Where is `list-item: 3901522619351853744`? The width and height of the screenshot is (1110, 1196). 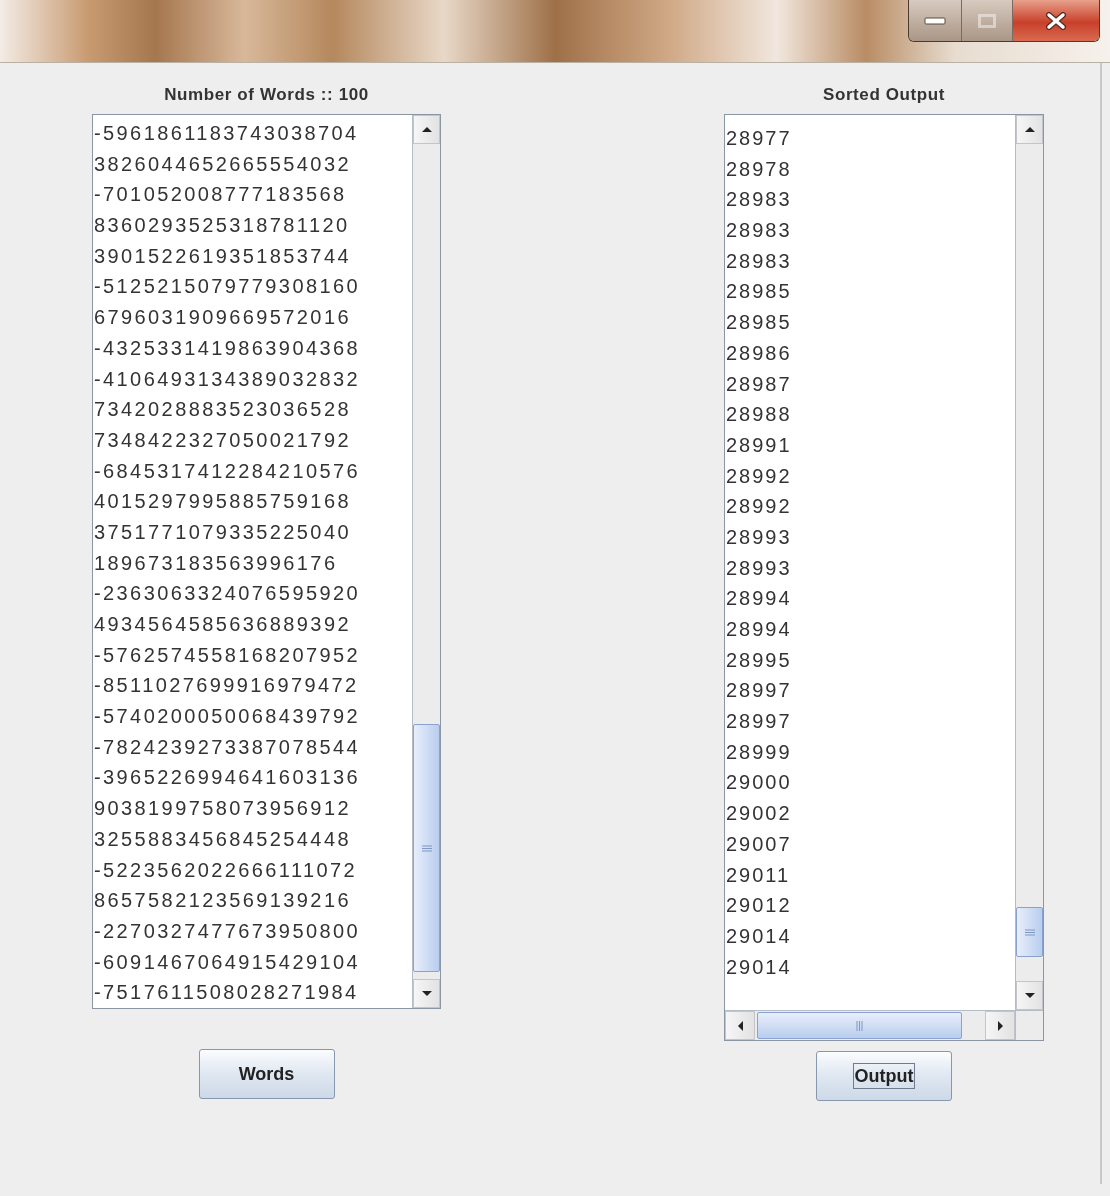
list-item: 3901522619351853744 is located at coordinates (222, 256).